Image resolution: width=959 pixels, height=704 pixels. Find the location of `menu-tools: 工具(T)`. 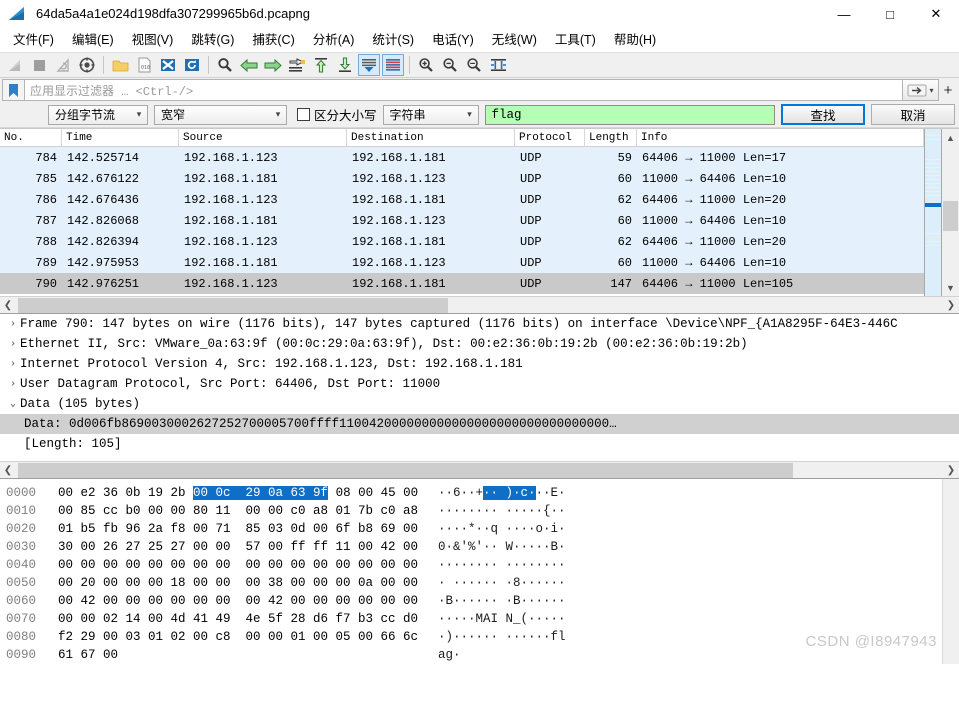

menu-tools: 工具(T) is located at coordinates (575, 40).